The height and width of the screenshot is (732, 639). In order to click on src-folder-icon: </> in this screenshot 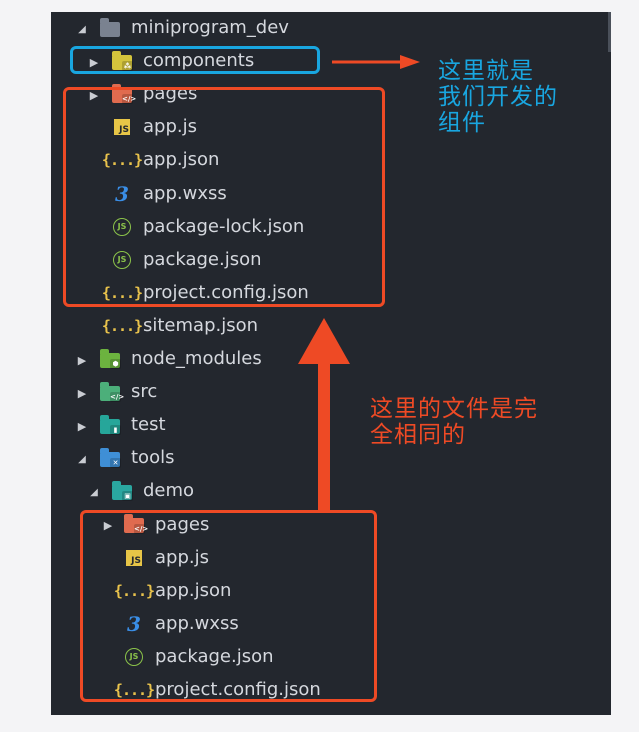, I will do `click(111, 391)`.